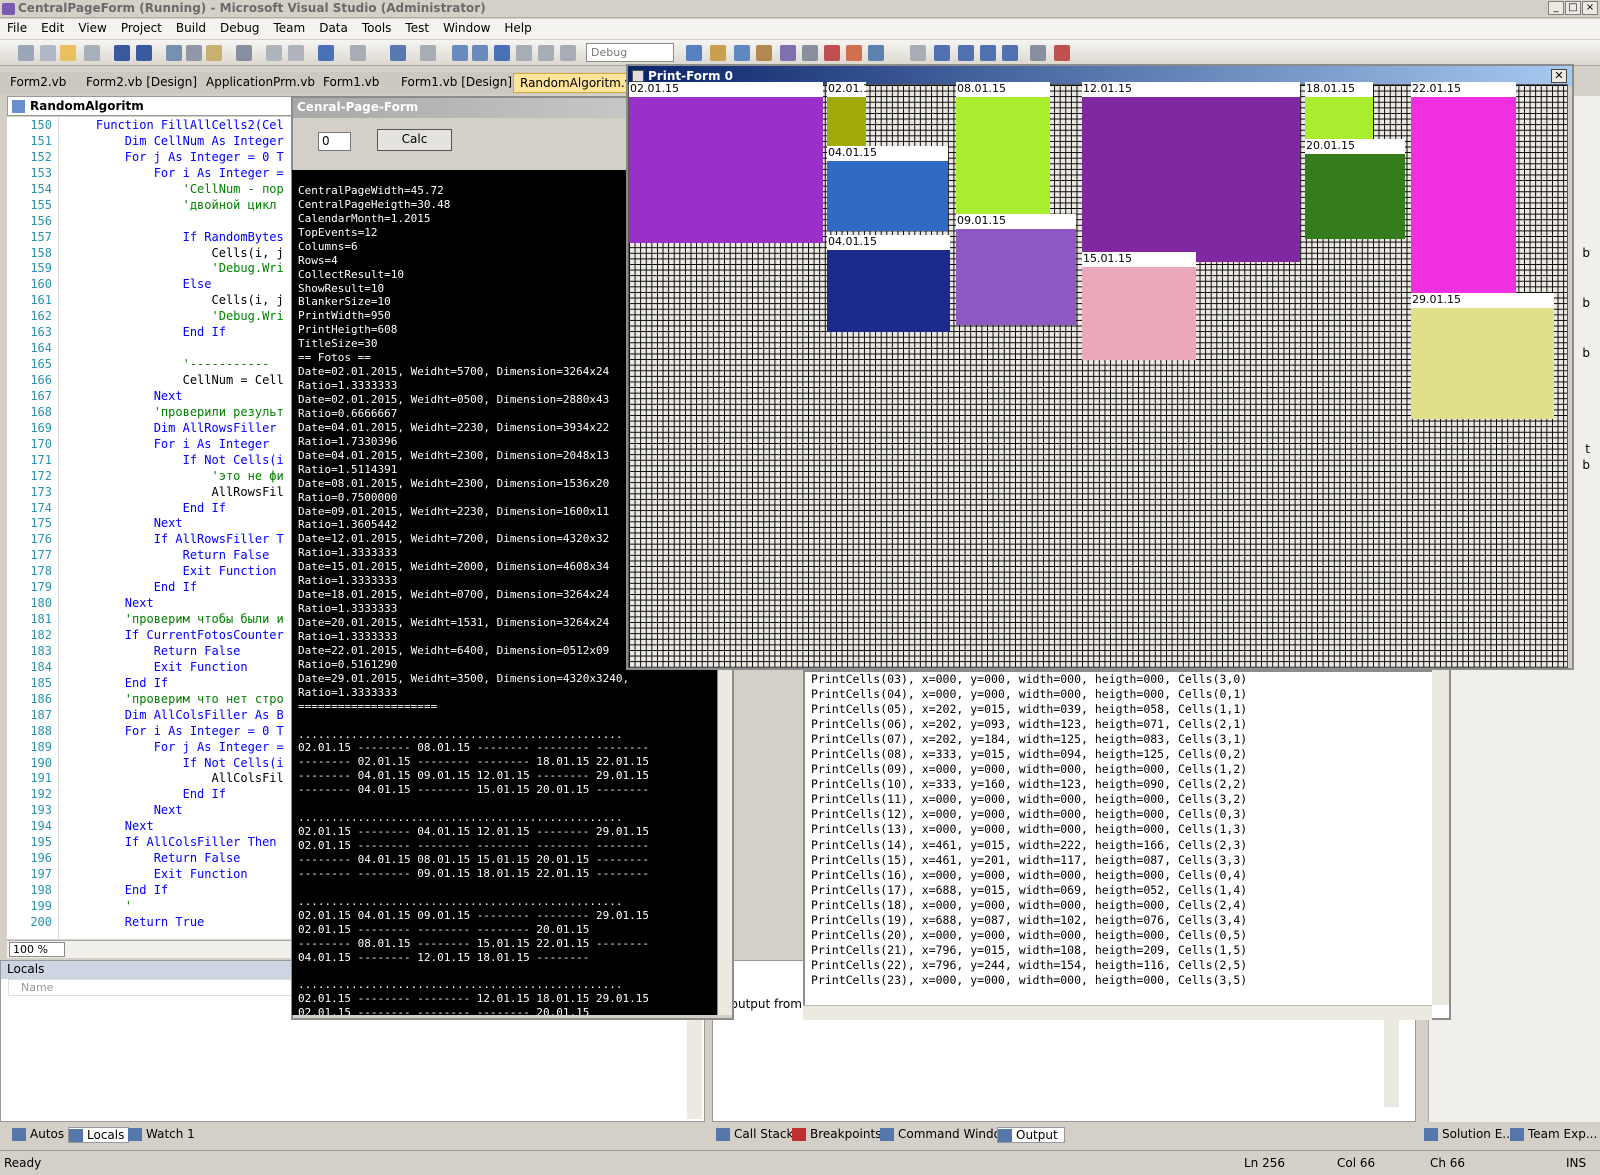  What do you see at coordinates (41, 890) in the screenshot?
I see `line-number: 198` at bounding box center [41, 890].